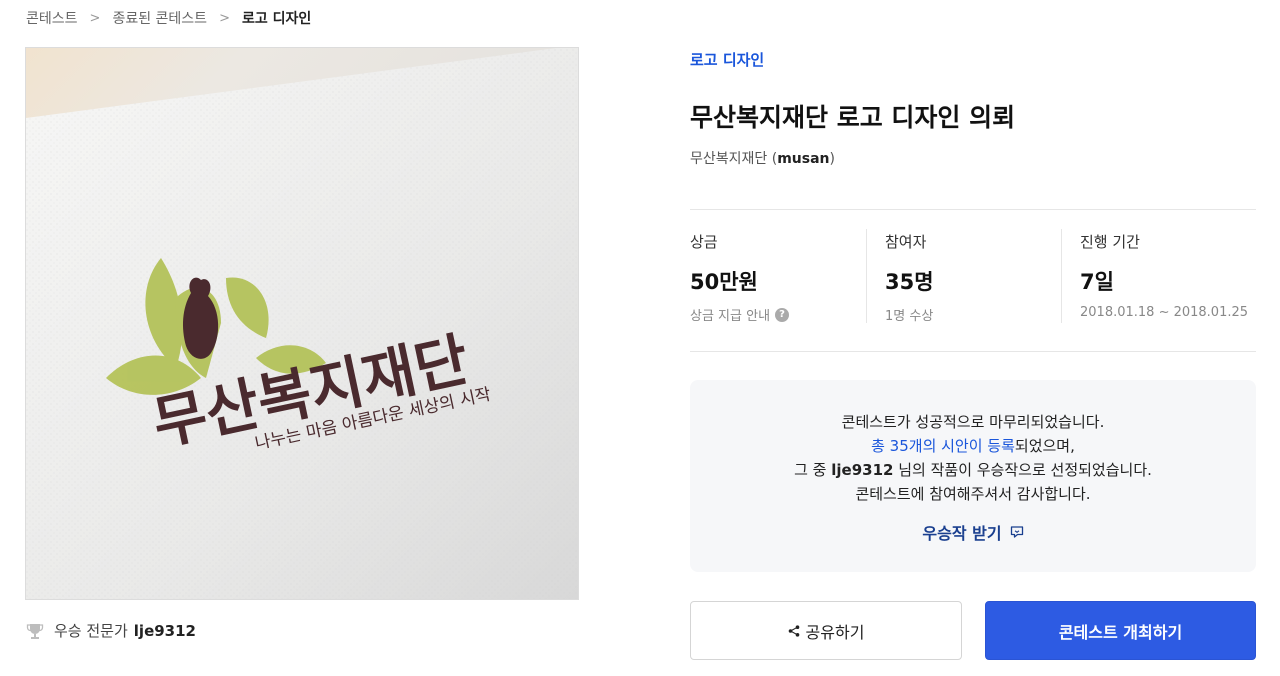 The image size is (1280, 676). I want to click on winner-label: 우승 전문가, so click(91, 631).